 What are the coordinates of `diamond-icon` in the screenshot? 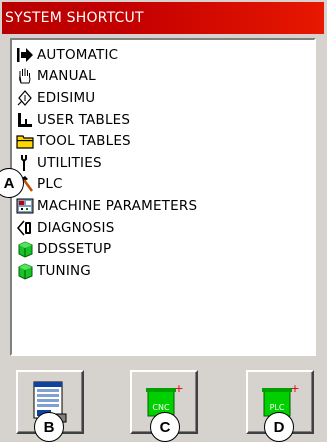 It's located at (25, 98).